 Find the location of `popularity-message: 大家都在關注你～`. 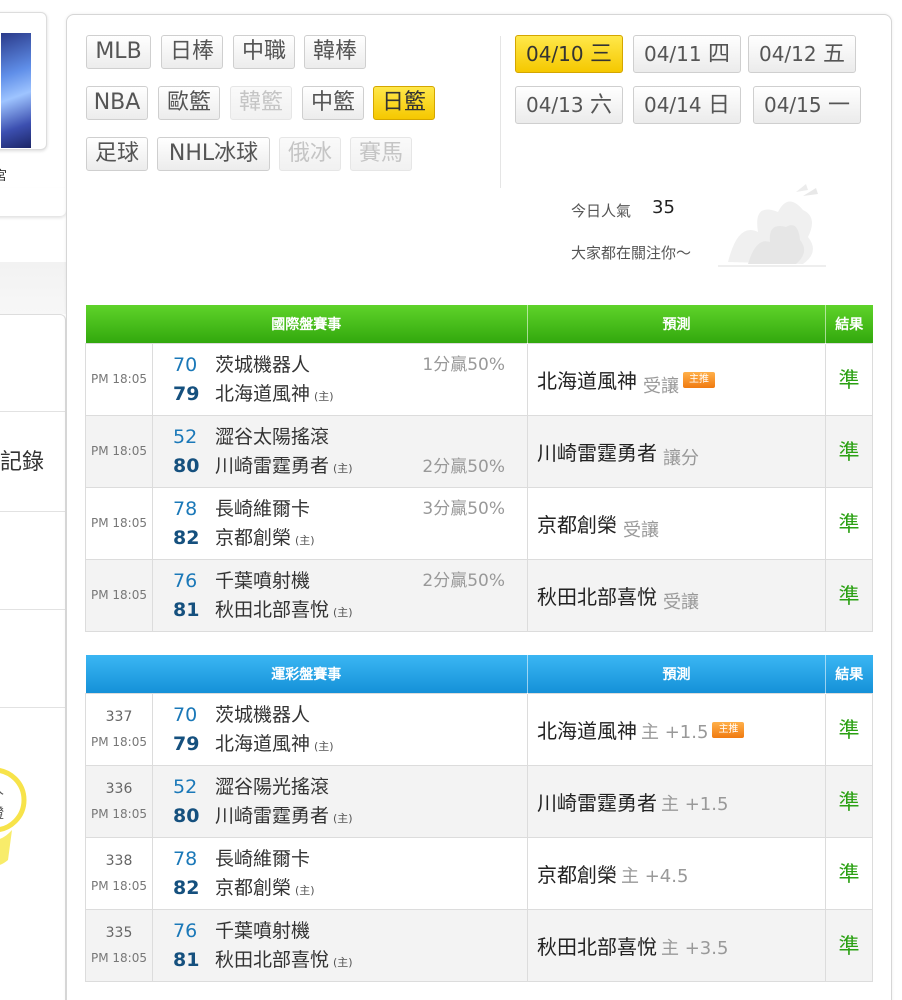

popularity-message: 大家都在關注你～ is located at coordinates (631, 253).